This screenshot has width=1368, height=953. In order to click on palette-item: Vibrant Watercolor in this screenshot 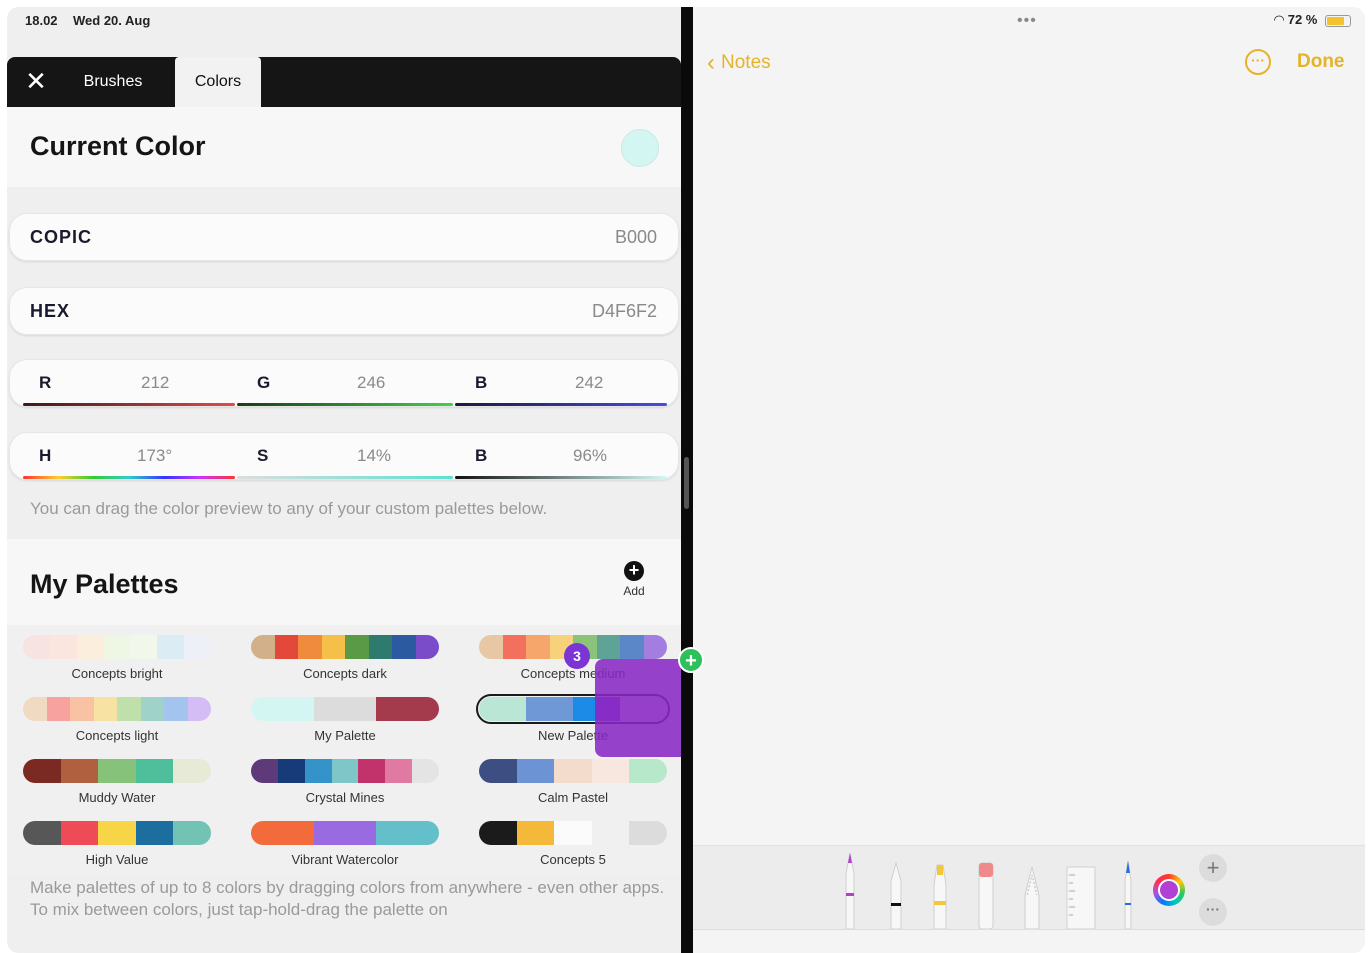, I will do `click(345, 839)`.